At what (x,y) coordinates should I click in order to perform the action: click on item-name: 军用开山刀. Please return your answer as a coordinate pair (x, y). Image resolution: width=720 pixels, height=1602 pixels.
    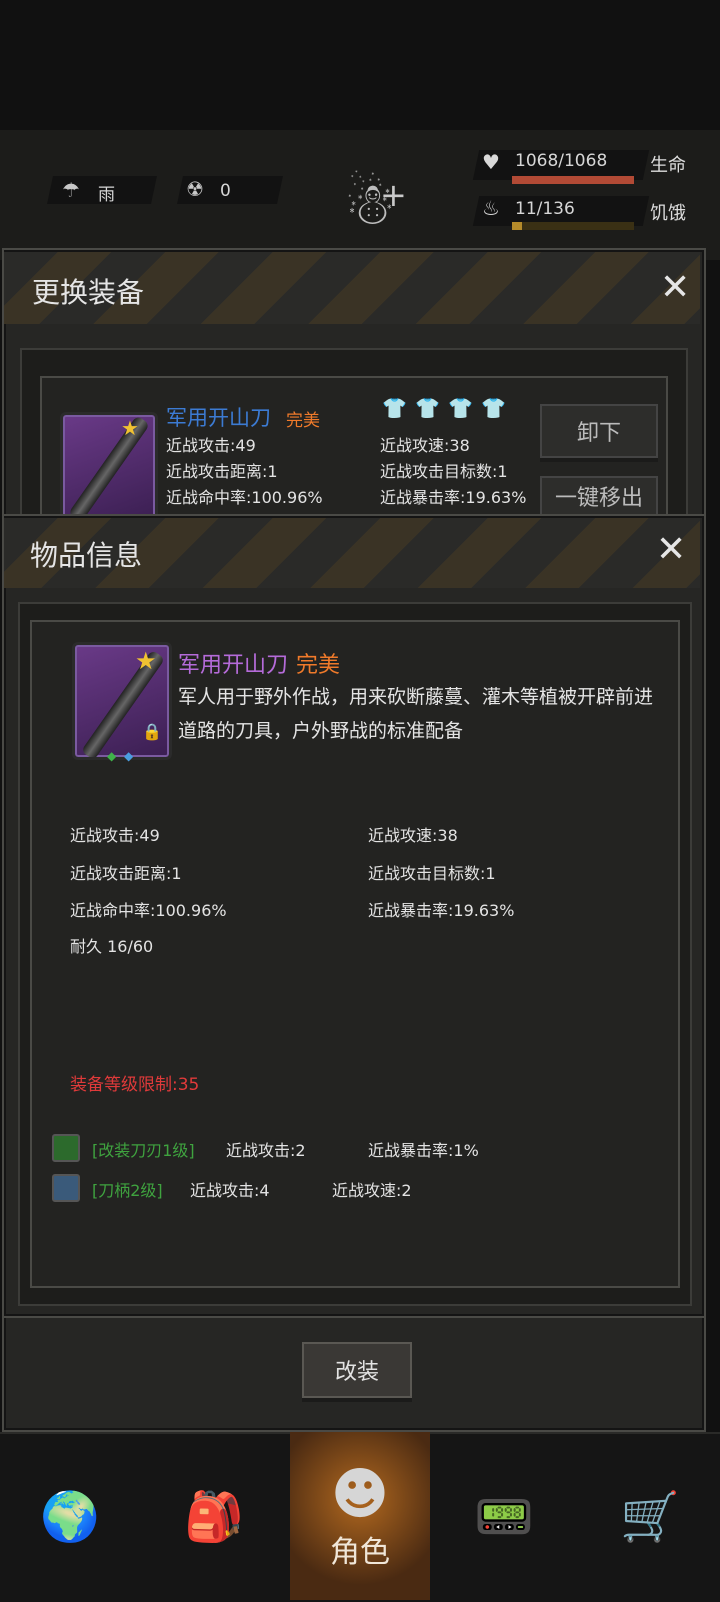
    Looking at the image, I should click on (233, 665).